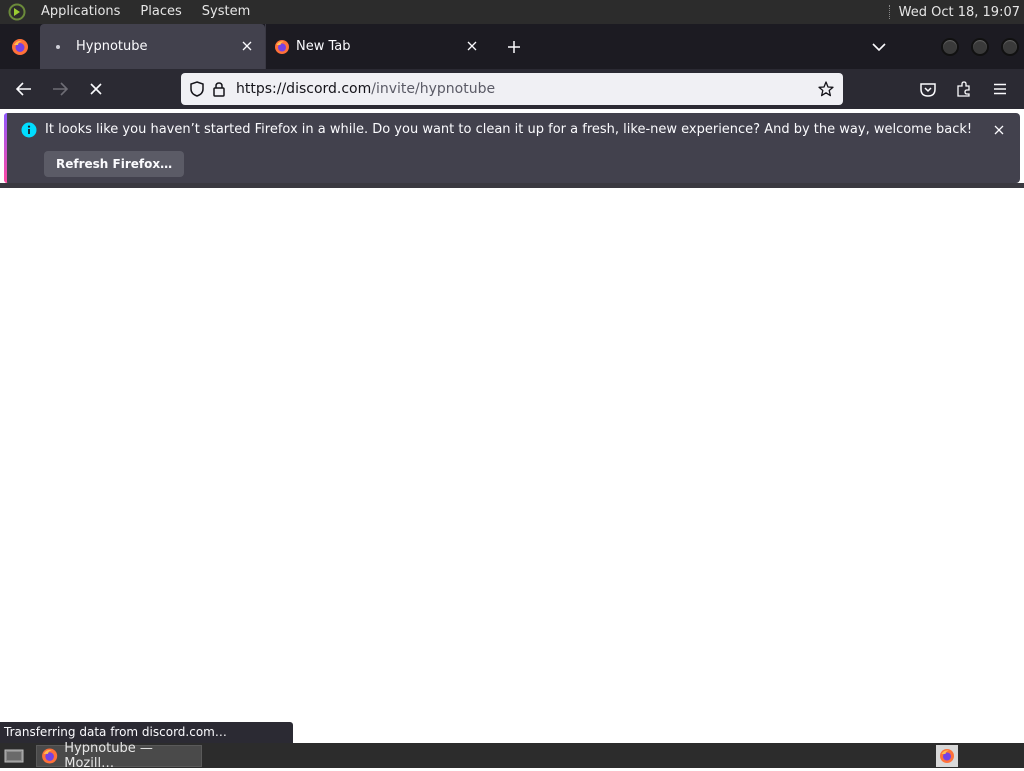 This screenshot has height=771, width=1024. I want to click on close-notification-icon, so click(999, 130).